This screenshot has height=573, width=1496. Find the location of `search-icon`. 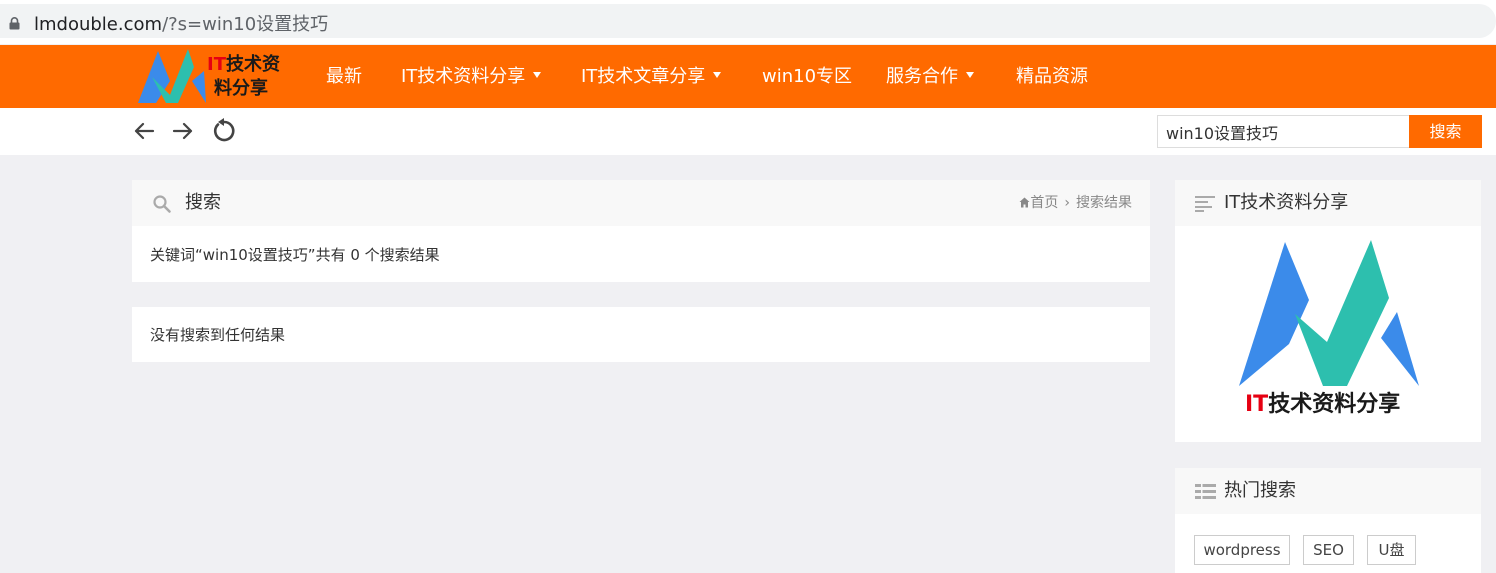

search-icon is located at coordinates (162, 204).